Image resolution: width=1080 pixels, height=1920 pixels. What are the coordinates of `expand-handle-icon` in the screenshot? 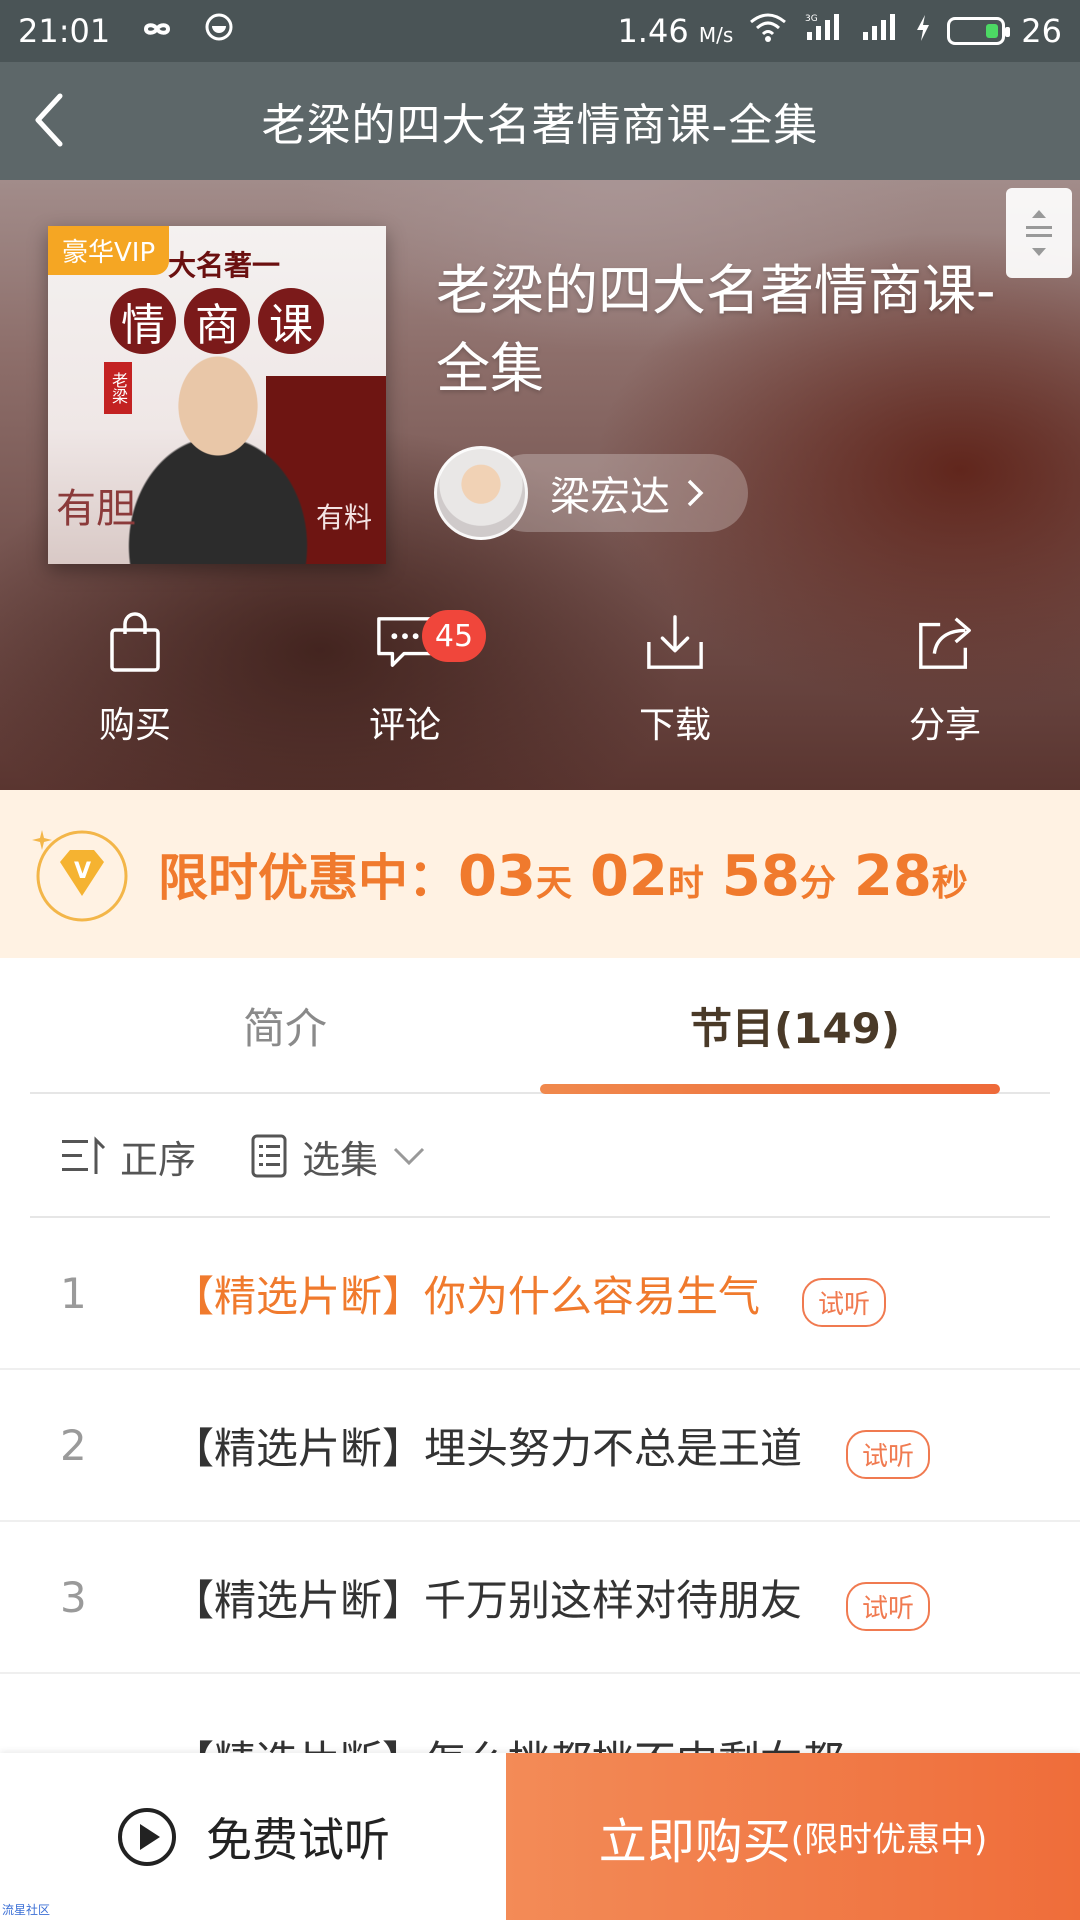 It's located at (1039, 233).